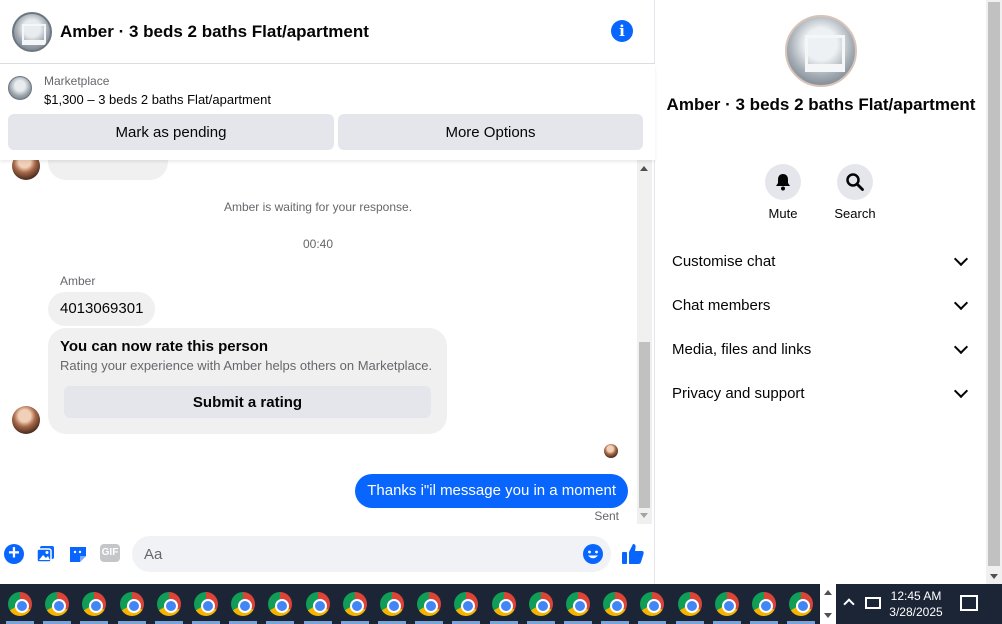  What do you see at coordinates (247, 402) in the screenshot?
I see `submit-rating-button: Submit a rating` at bounding box center [247, 402].